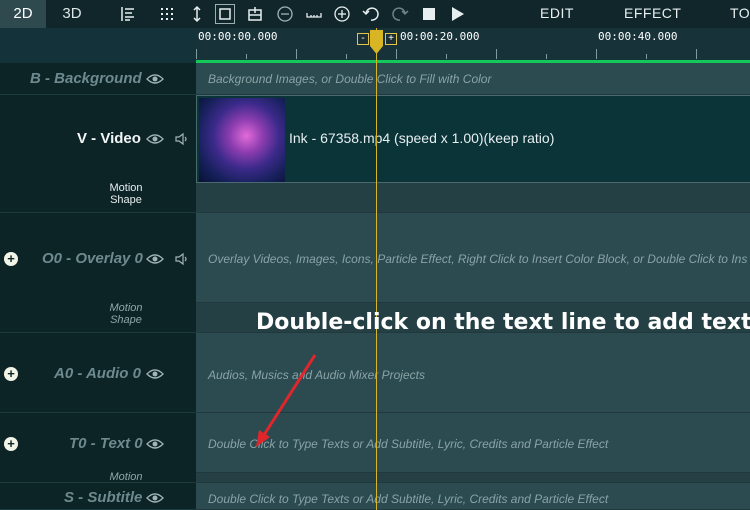 This screenshot has height=510, width=750. I want to click on grid-icon, so click(168, 14).